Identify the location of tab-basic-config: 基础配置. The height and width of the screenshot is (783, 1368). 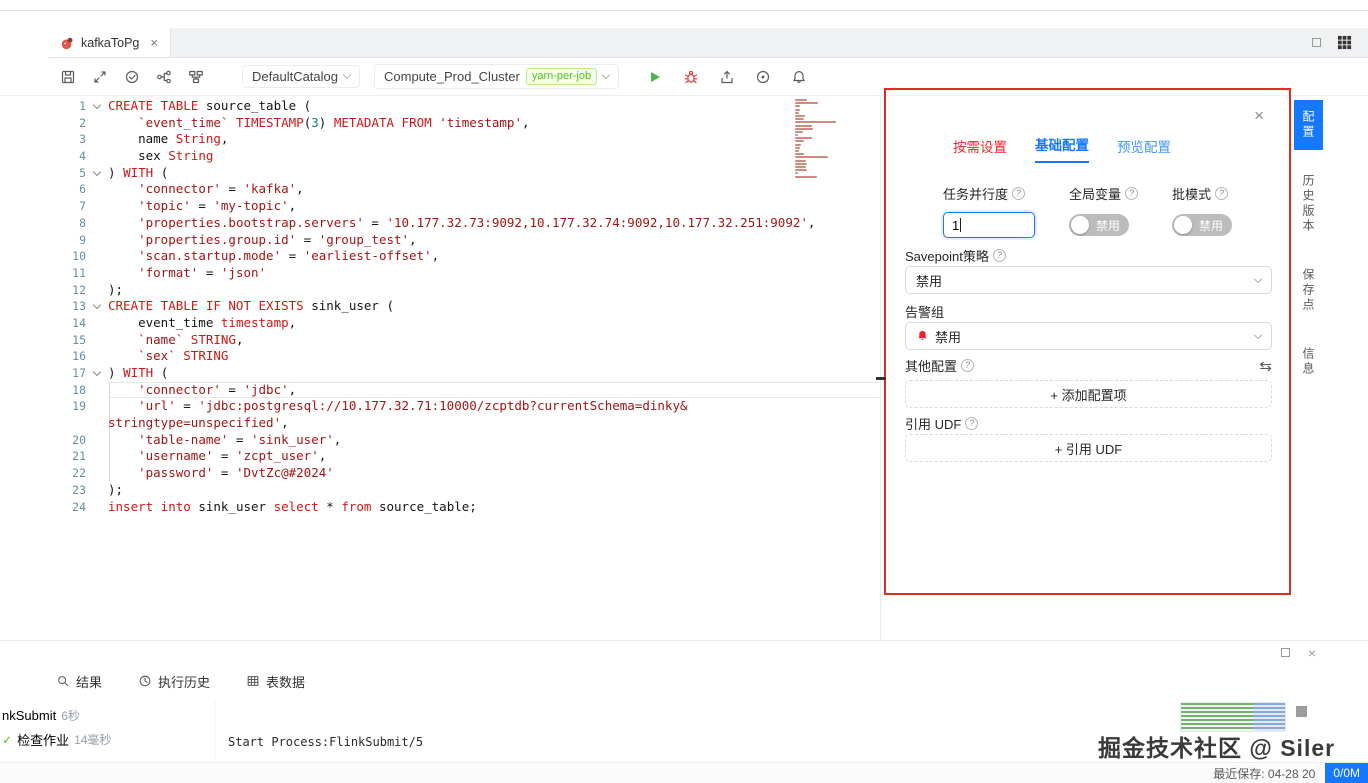
(1062, 148).